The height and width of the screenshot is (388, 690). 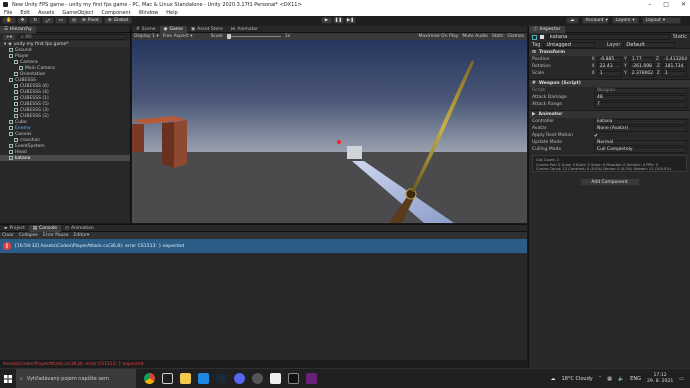 What do you see at coordinates (149, 13) in the screenshot?
I see `menu-window: Window` at bounding box center [149, 13].